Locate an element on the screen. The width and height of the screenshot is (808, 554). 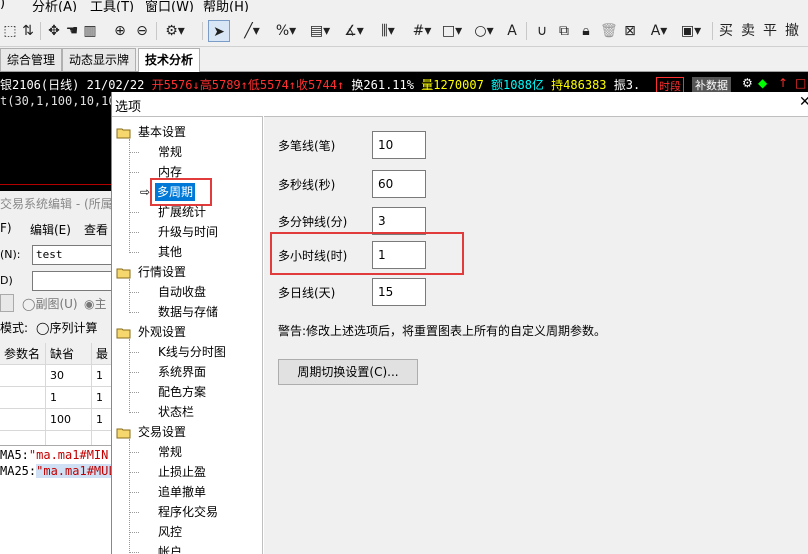
sequence-calc-radio: ◯序列计算 is located at coordinates (66, 327).